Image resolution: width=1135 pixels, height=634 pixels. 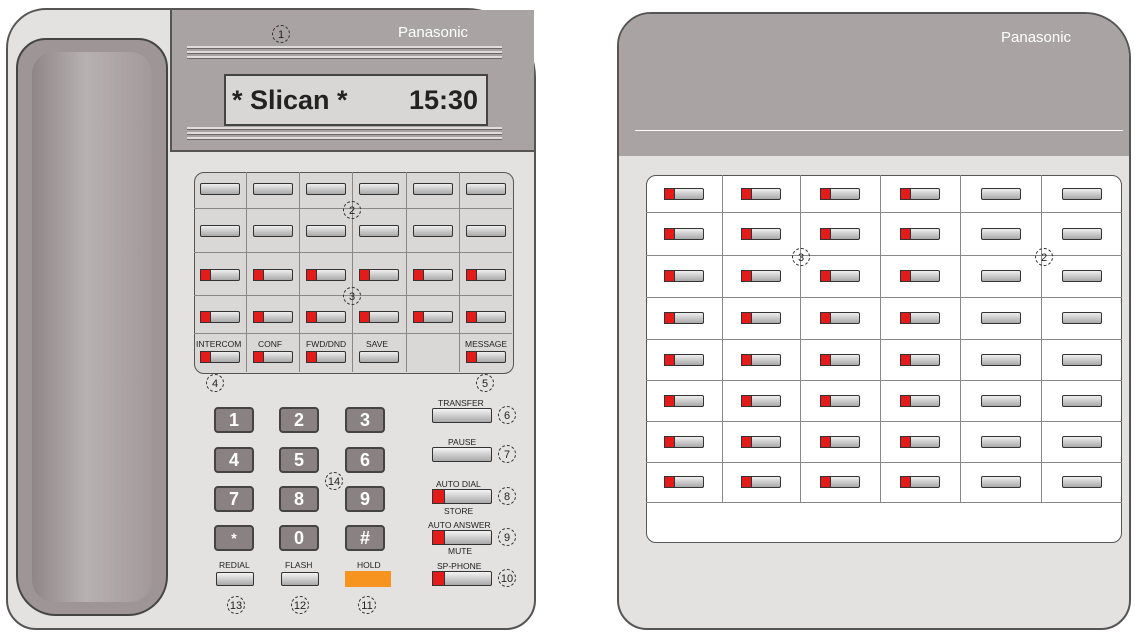 I want to click on dial-key-6: 6, so click(x=365, y=460).